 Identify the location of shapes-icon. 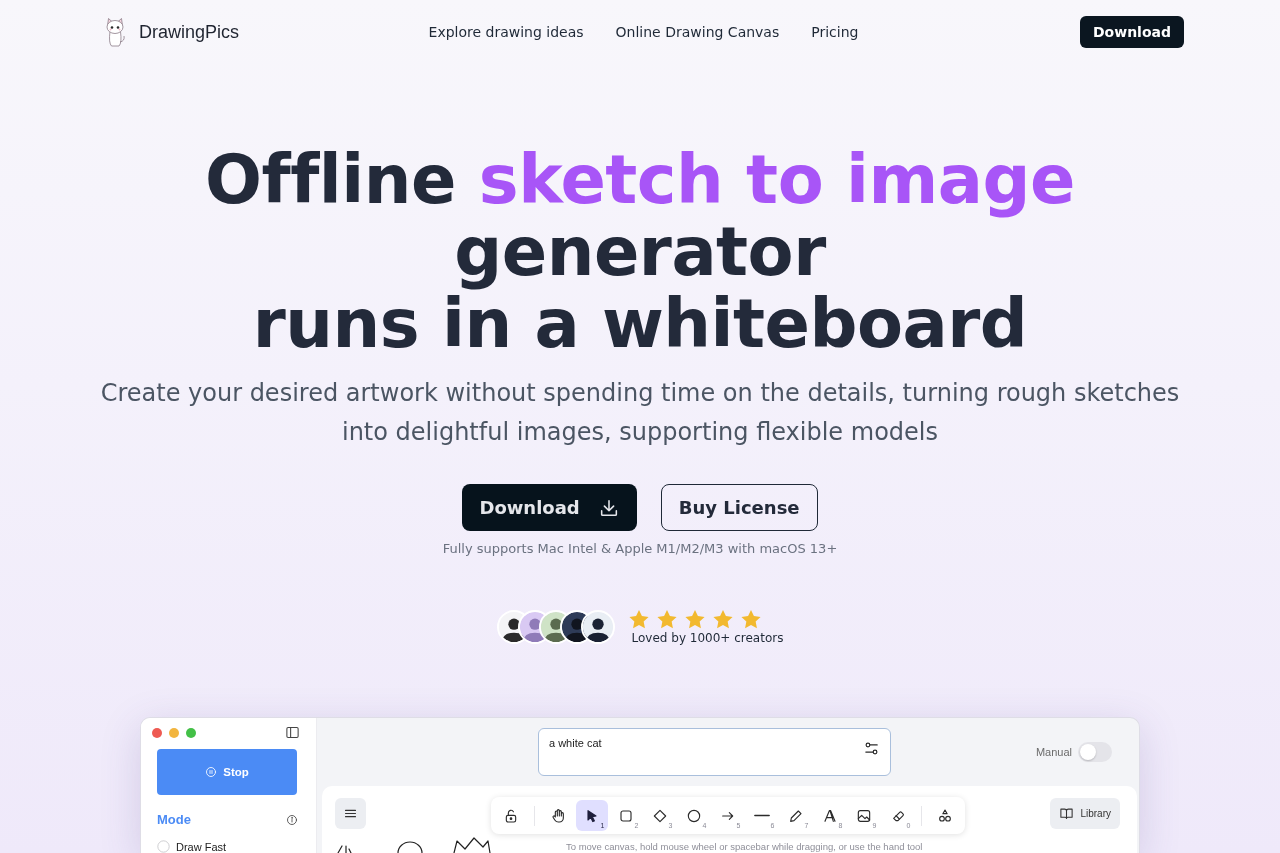
(944, 815).